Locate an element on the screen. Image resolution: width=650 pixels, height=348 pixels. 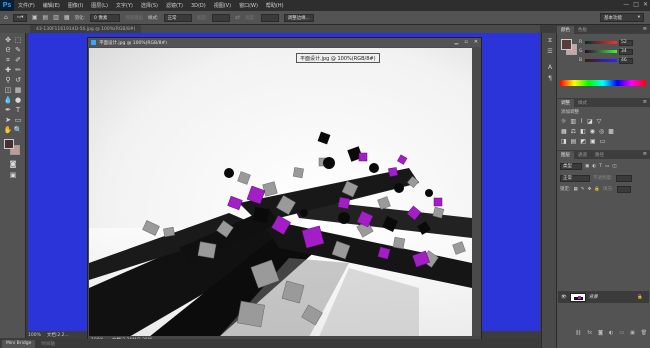
menu-view: 视图(V) is located at coordinates (222, 5).